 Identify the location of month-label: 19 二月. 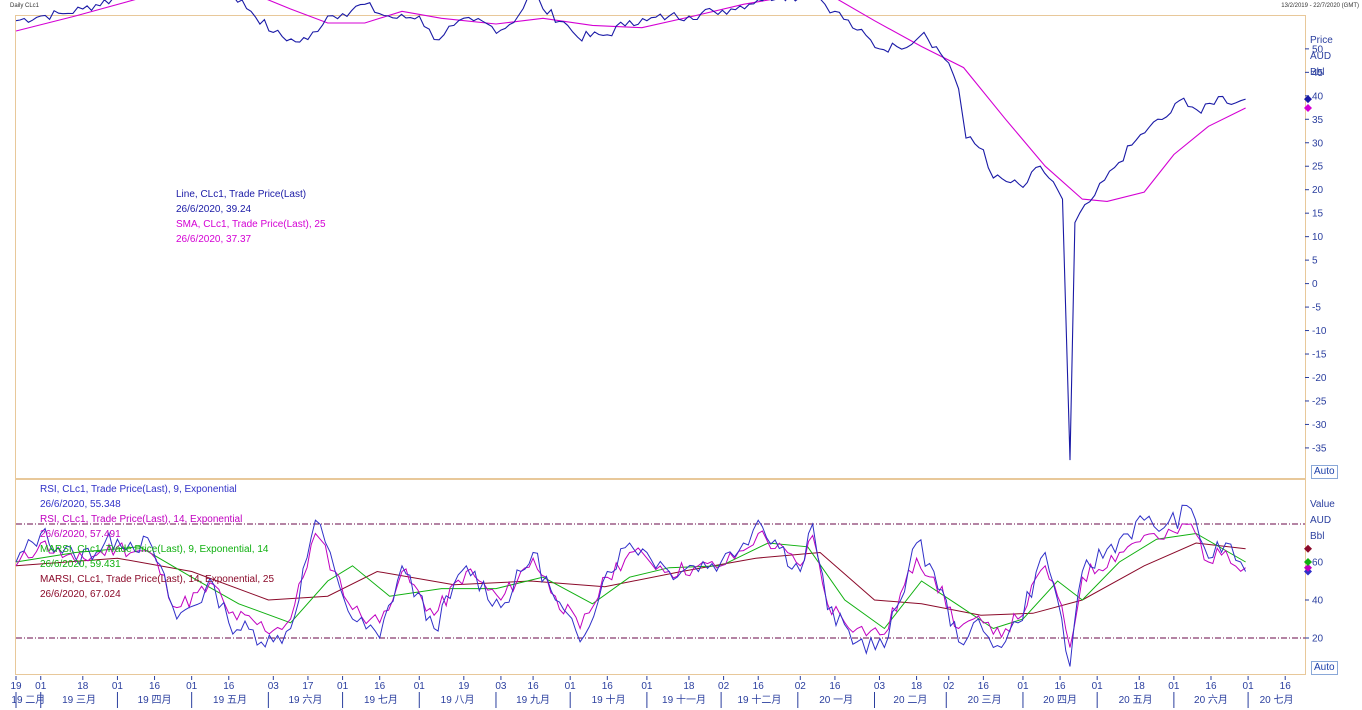
(28, 700).